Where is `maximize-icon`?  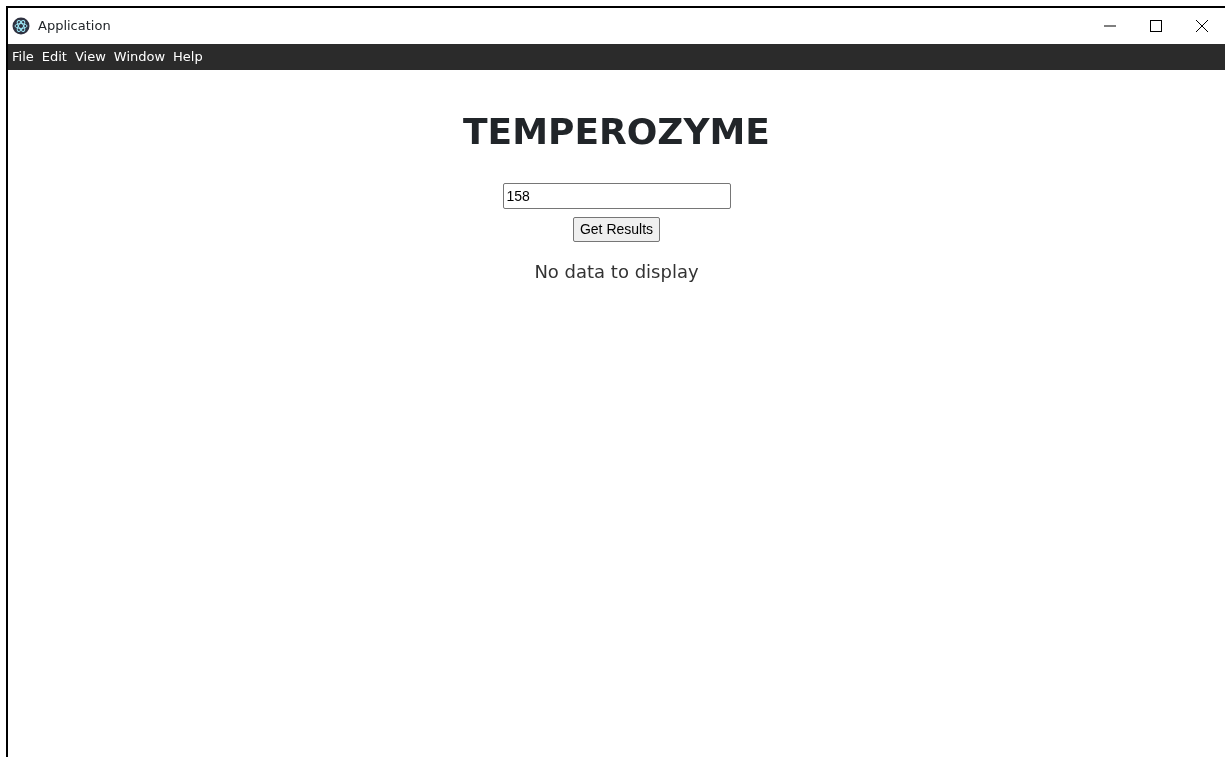 maximize-icon is located at coordinates (1156, 26).